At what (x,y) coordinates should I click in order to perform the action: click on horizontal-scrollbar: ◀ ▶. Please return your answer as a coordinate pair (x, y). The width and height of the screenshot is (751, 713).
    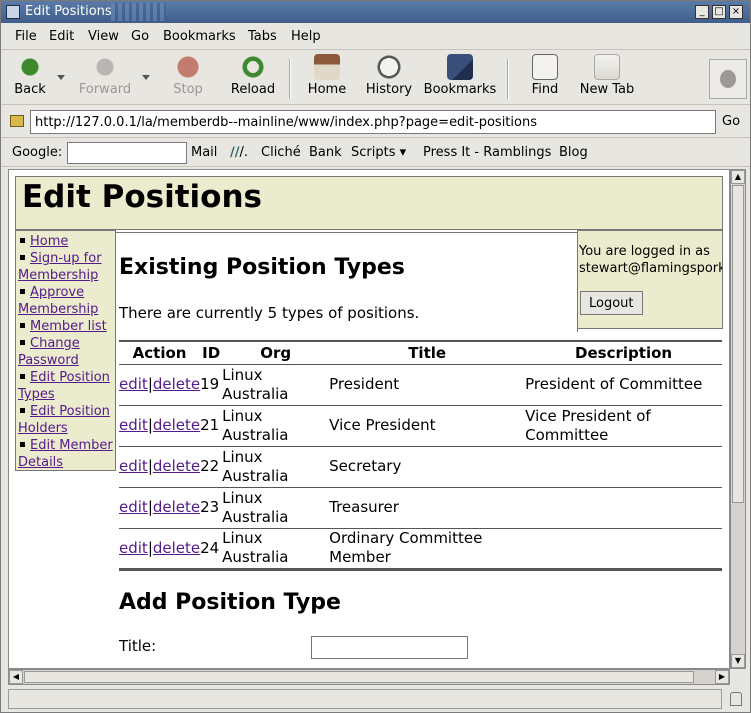
    Looking at the image, I should click on (369, 677).